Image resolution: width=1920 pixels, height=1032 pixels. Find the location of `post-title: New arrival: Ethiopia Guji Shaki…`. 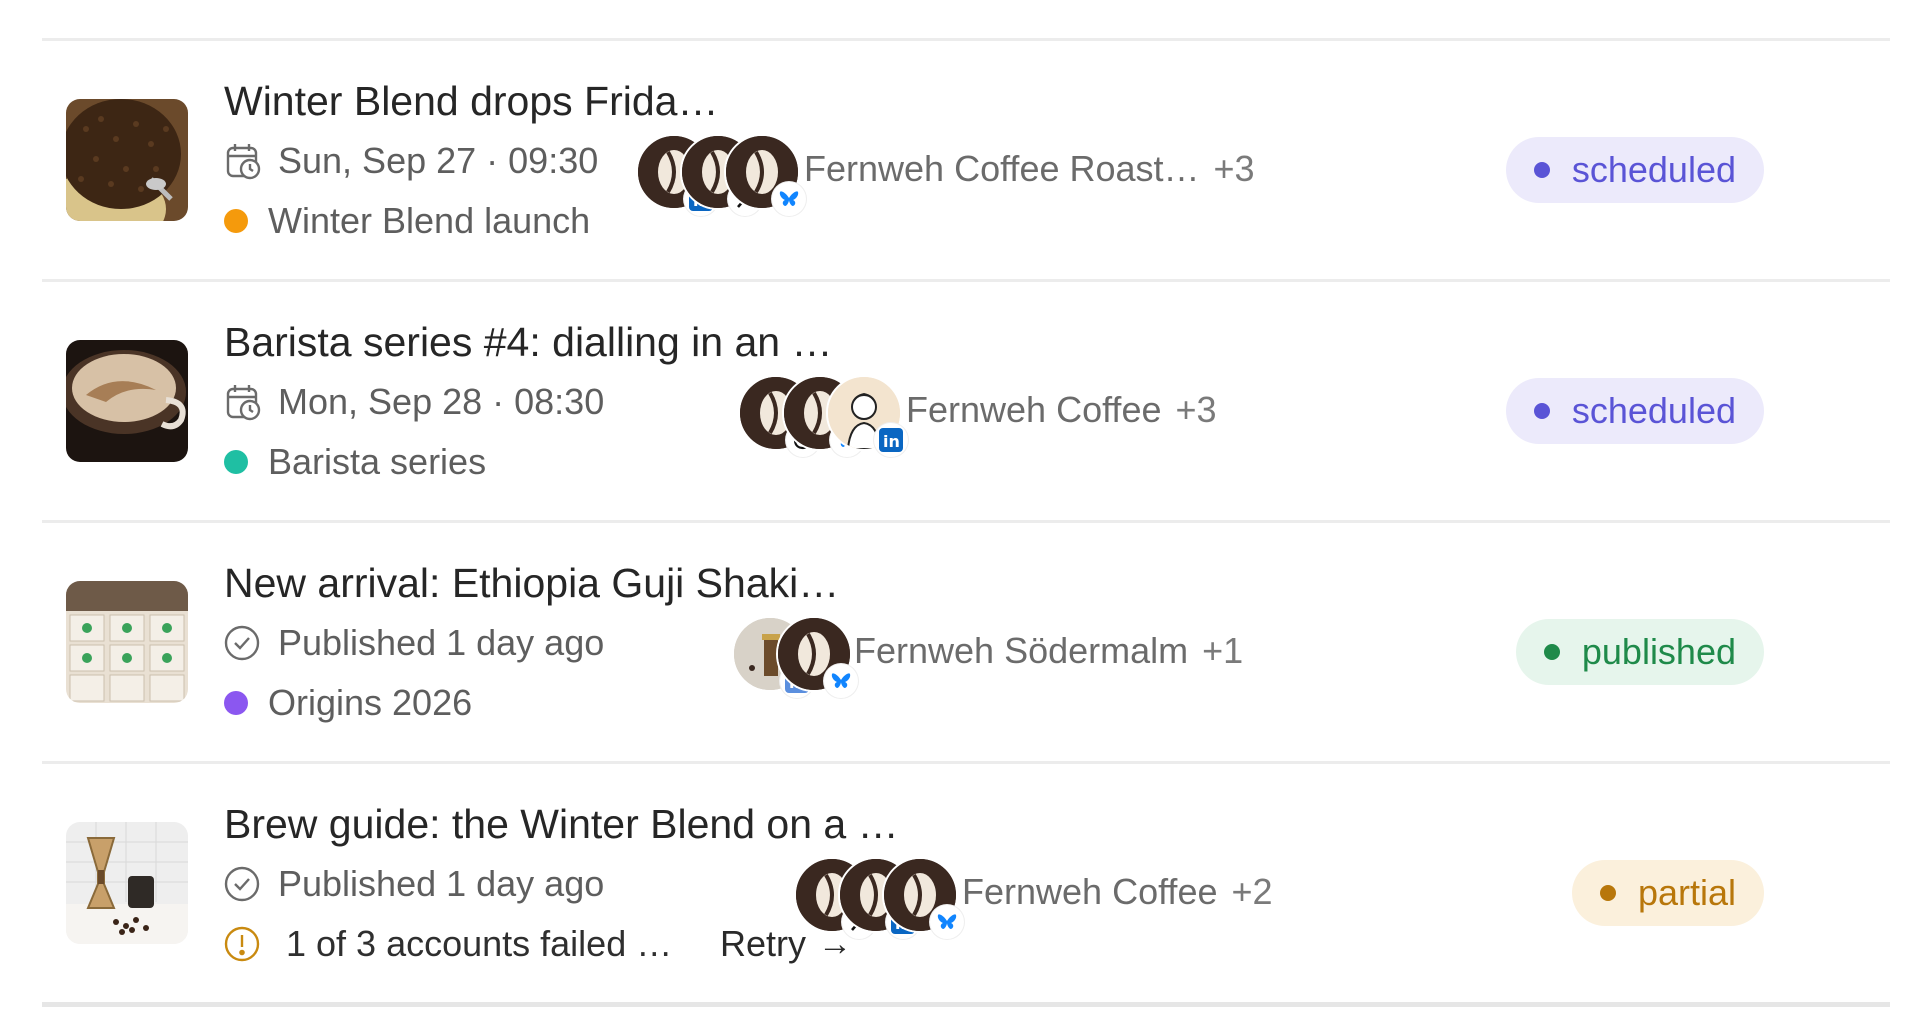

post-title: New arrival: Ethiopia Guji Shaki… is located at coordinates (604, 583).